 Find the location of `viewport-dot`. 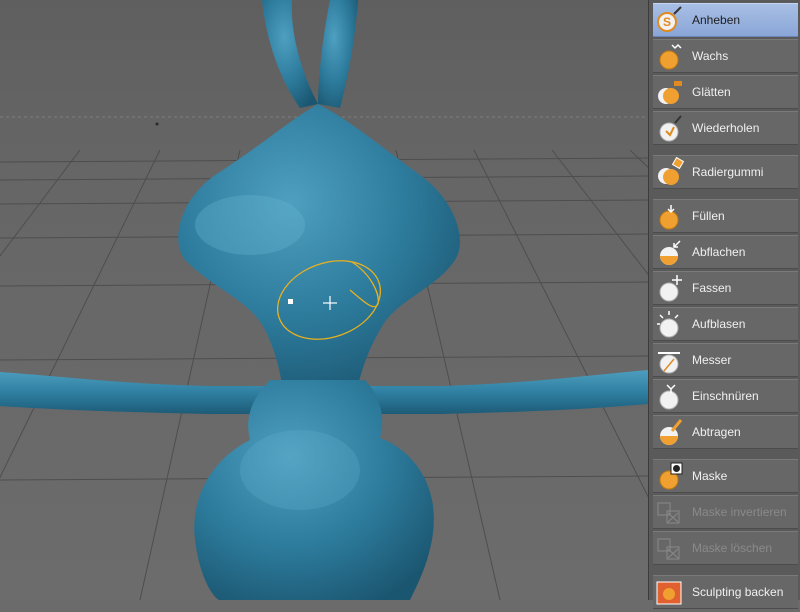

viewport-dot is located at coordinates (157, 124).